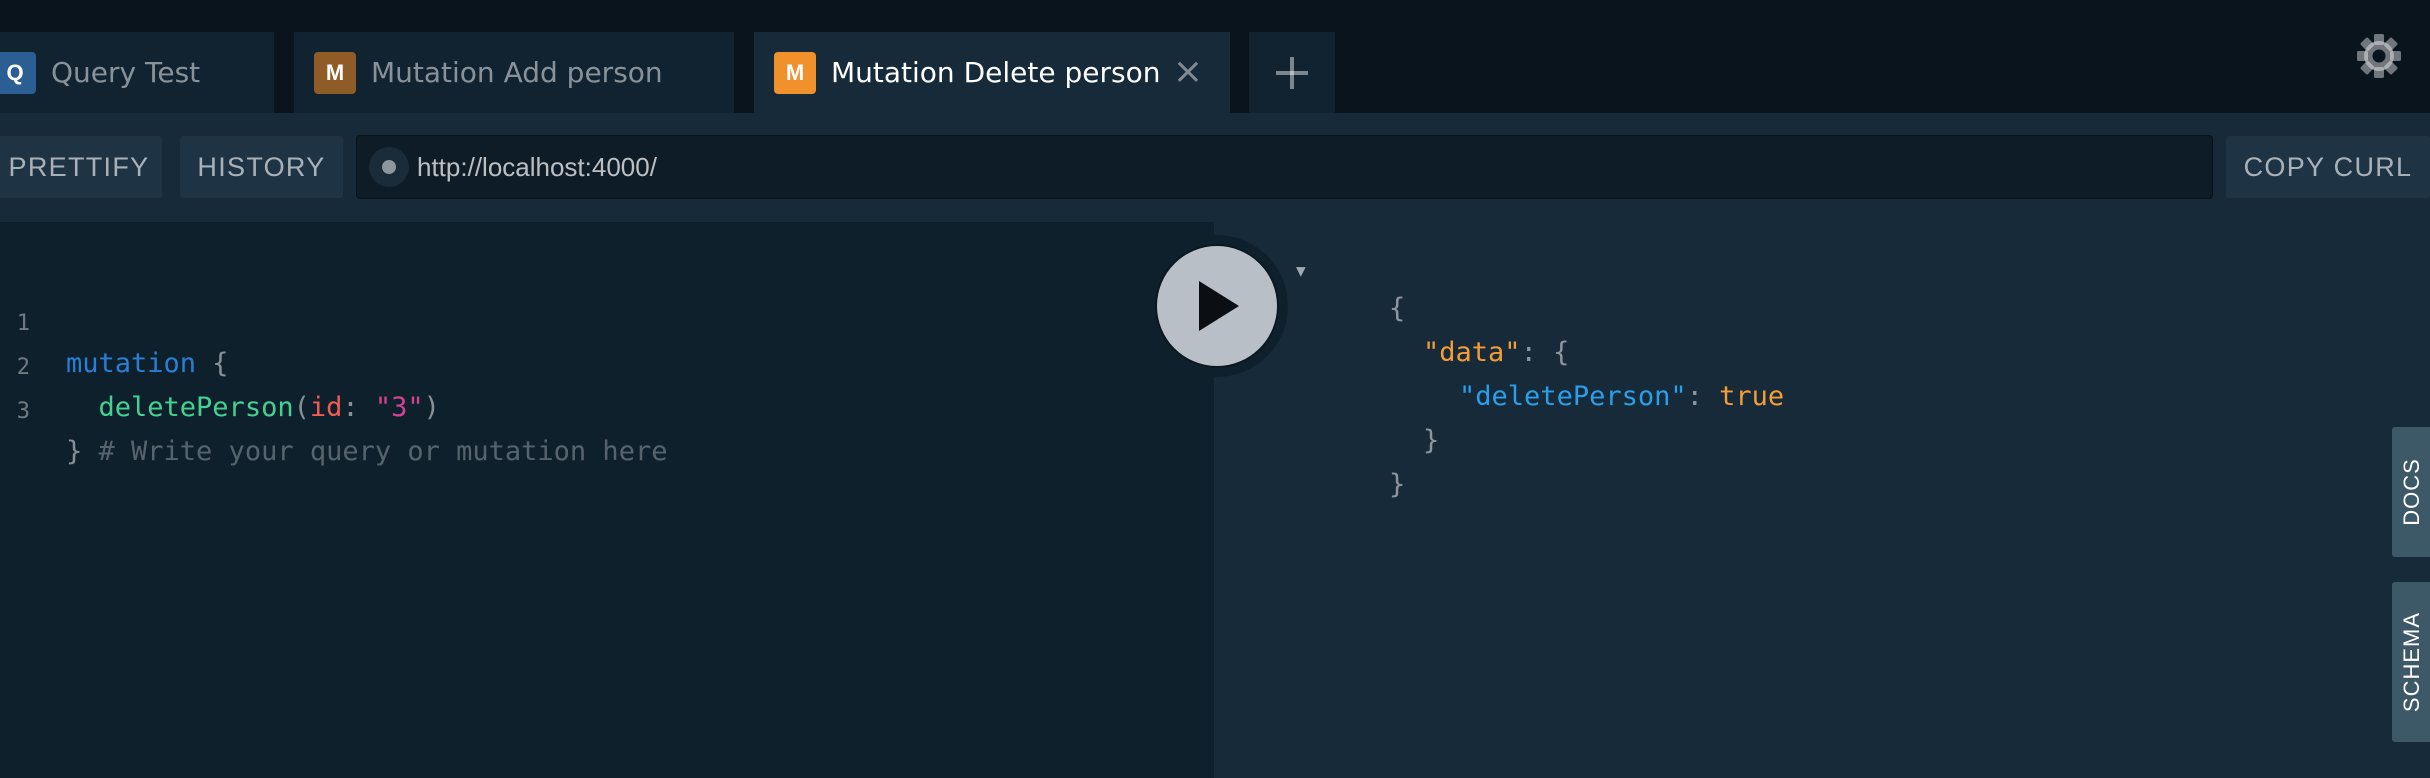  Describe the element at coordinates (82, 451) in the screenshot. I see `code-punctuation: }` at that location.